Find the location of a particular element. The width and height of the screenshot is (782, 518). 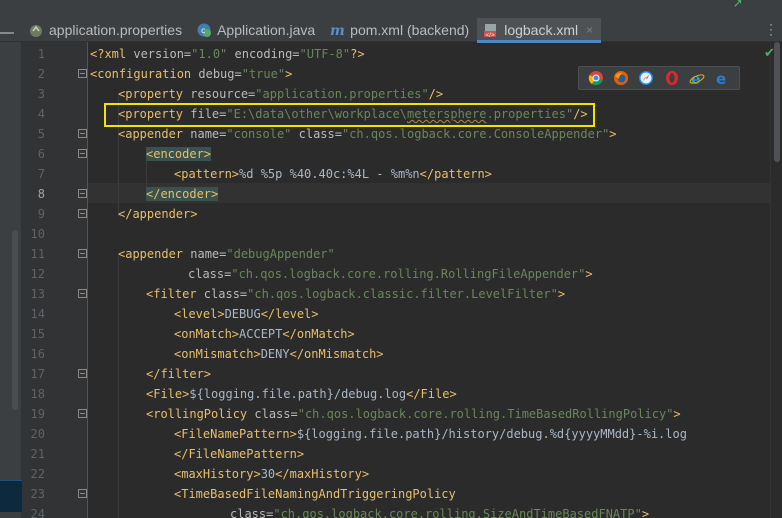

line-number: 23 is located at coordinates (37, 494).